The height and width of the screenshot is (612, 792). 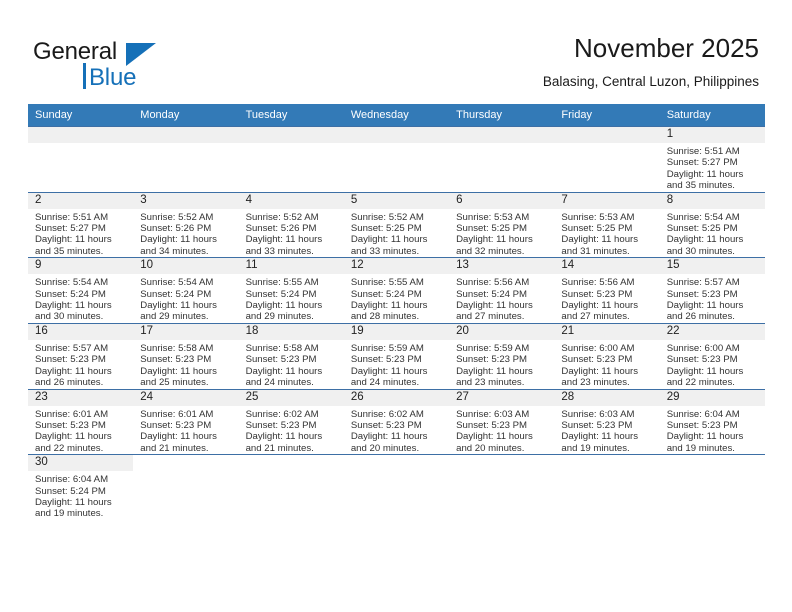 I want to click on sunrise-text: Sunrise: 5:58 AM, so click(x=177, y=348).